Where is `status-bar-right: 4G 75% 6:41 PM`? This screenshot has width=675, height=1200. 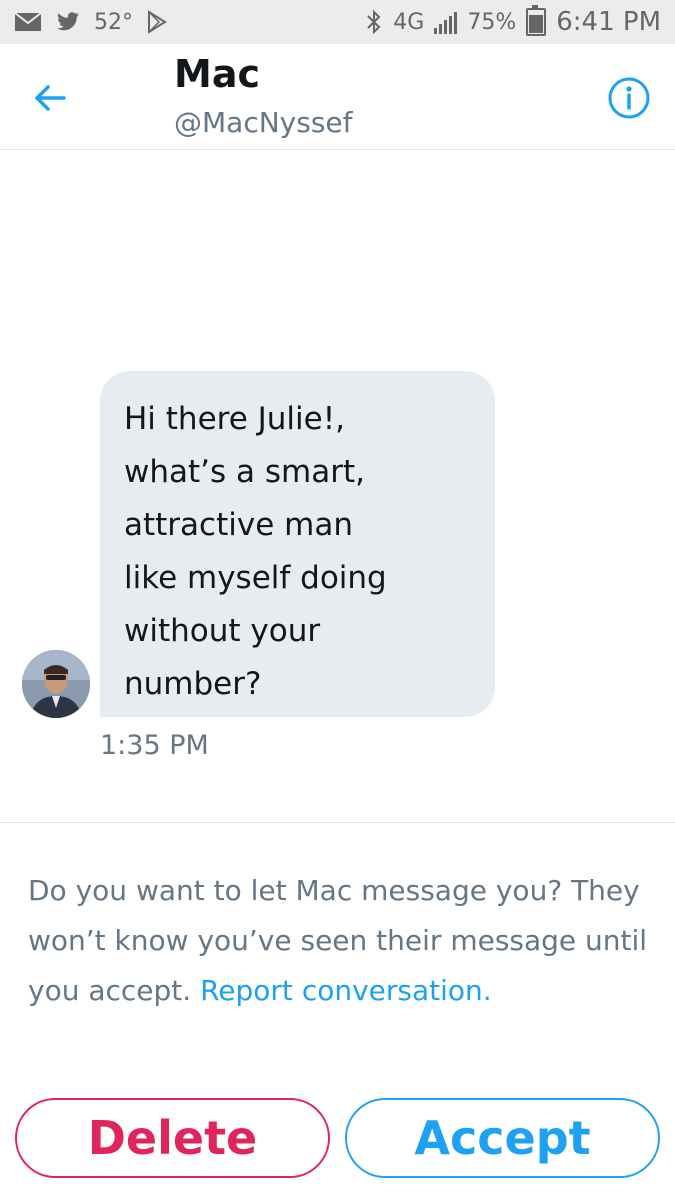 status-bar-right: 4G 75% 6:41 PM is located at coordinates (513, 21).